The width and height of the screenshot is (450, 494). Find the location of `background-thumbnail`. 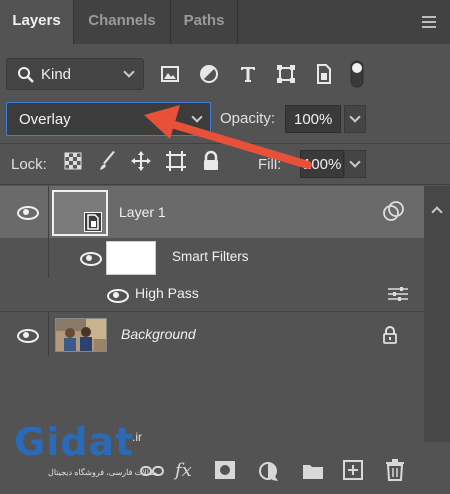

background-thumbnail is located at coordinates (81, 335).